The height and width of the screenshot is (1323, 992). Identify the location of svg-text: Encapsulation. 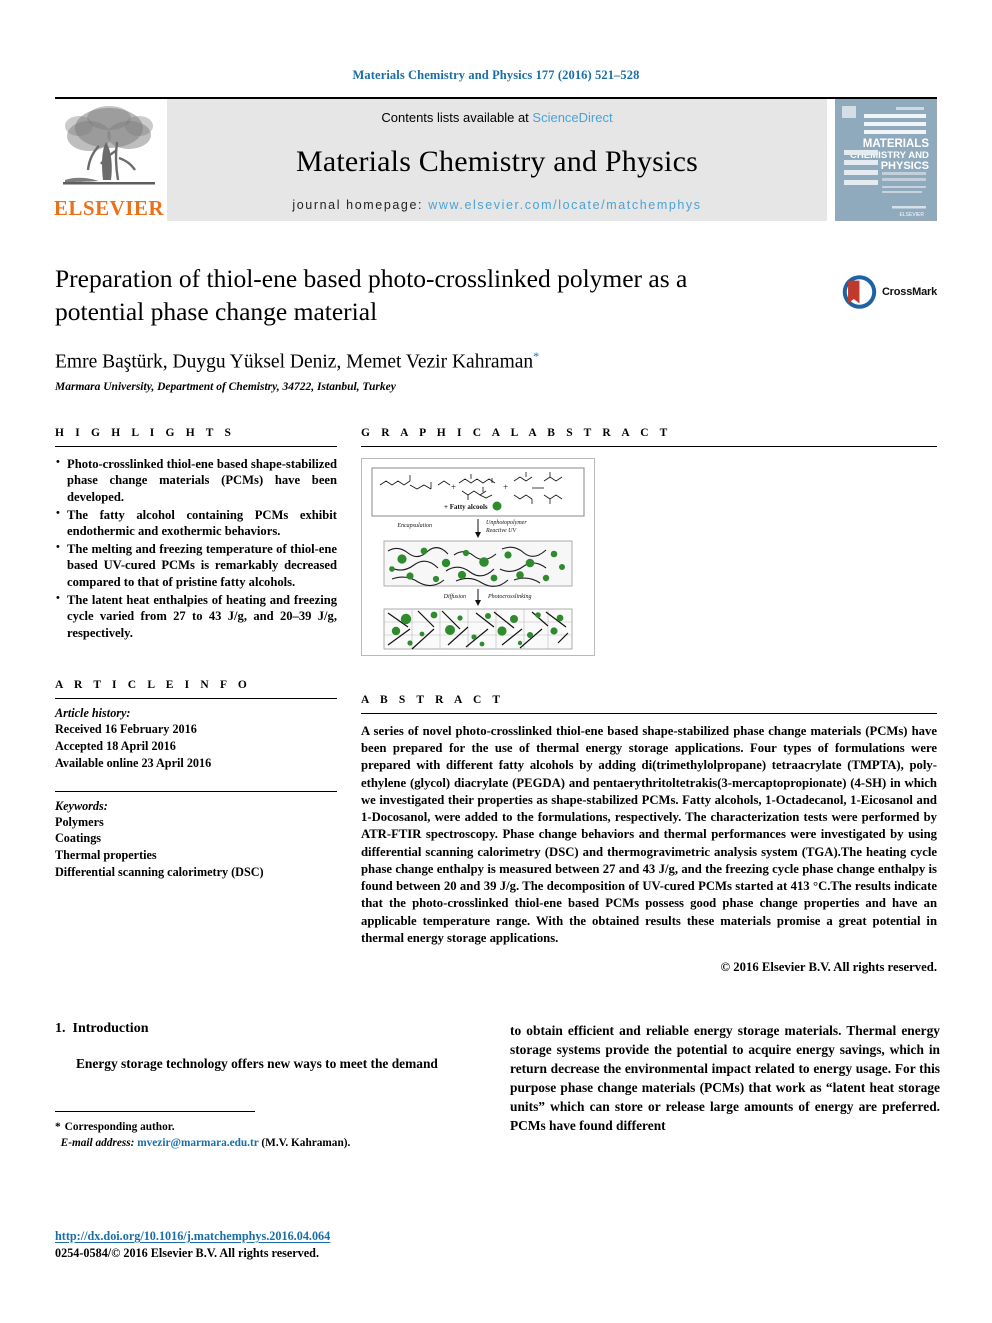
(414, 526).